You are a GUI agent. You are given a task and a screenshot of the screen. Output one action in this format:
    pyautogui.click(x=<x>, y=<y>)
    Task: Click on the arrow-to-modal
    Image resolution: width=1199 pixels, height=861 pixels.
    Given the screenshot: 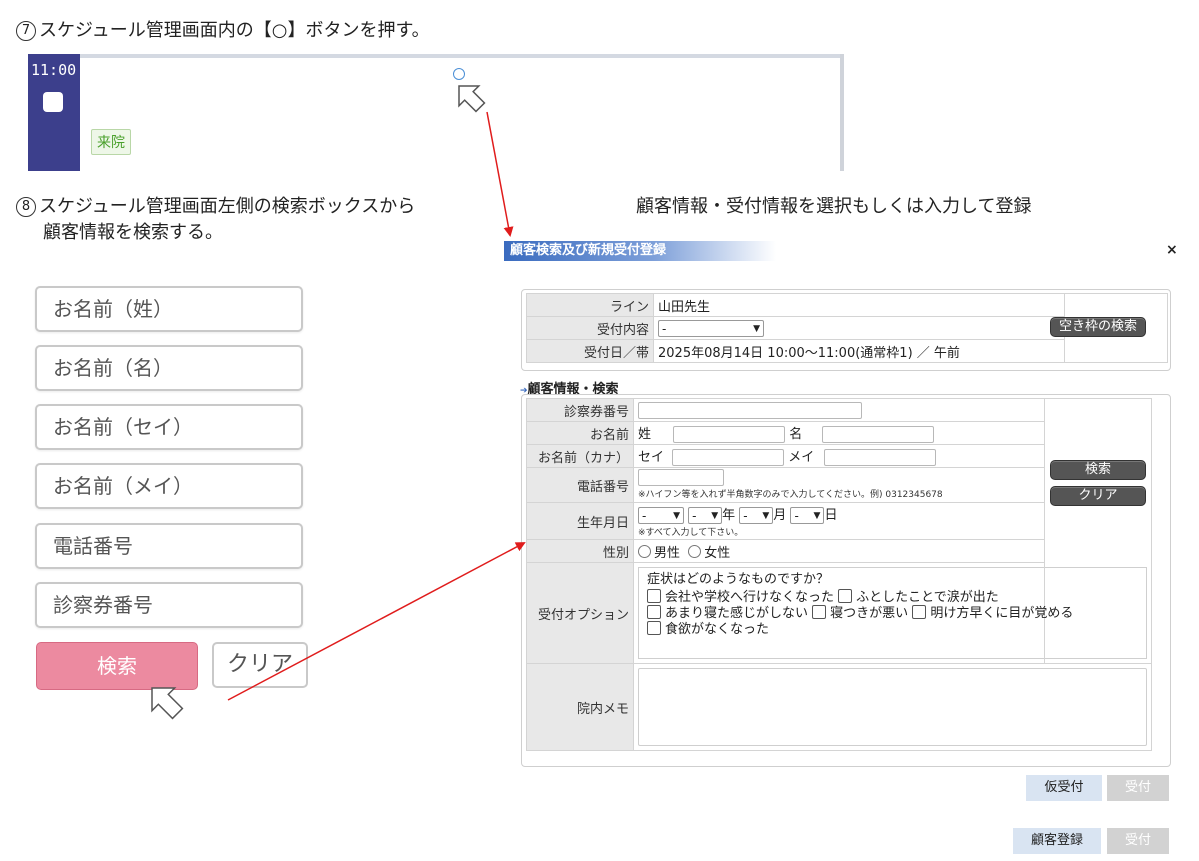 What is the action you would take?
    pyautogui.click(x=500, y=174)
    